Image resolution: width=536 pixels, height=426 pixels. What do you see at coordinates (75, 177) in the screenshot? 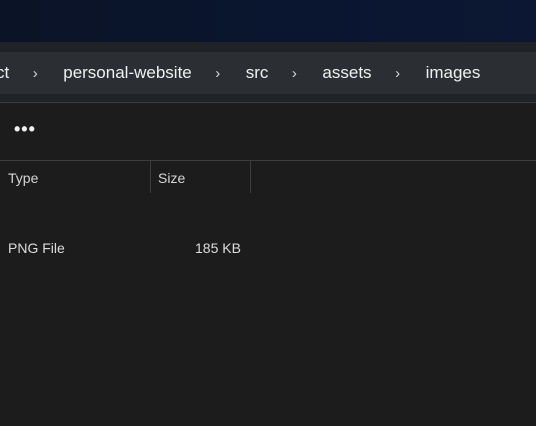
I see `column-header-type: Type` at bounding box center [75, 177].